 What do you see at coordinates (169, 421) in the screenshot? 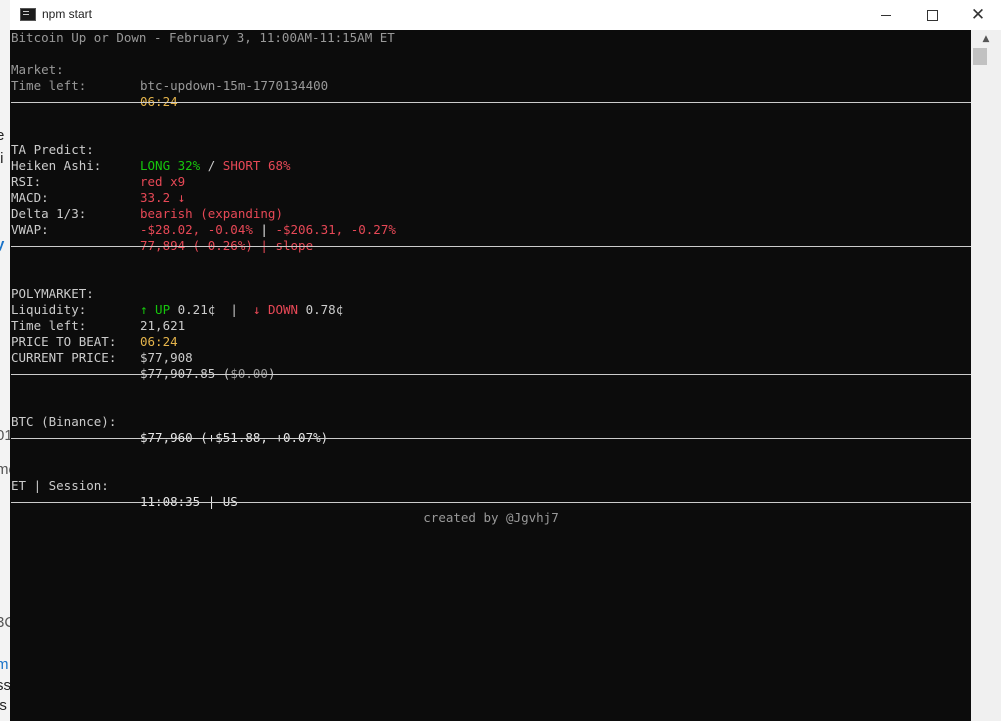
I see `binance-row: BTC (Binance): $77,960 (+$51.88, +0.07%)` at bounding box center [169, 421].